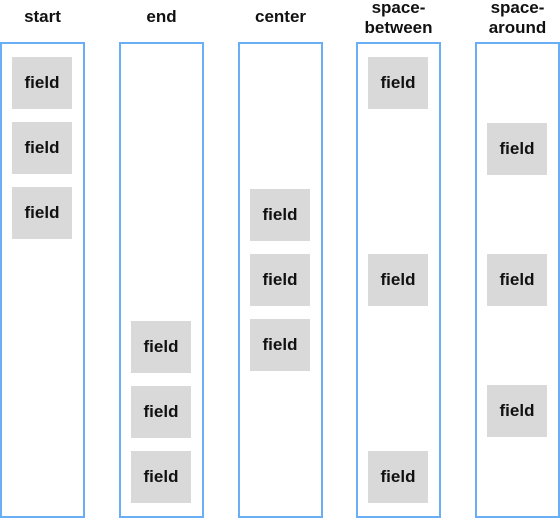 Image resolution: width=560 pixels, height=518 pixels. What do you see at coordinates (42, 16) in the screenshot?
I see `column-title: start` at bounding box center [42, 16].